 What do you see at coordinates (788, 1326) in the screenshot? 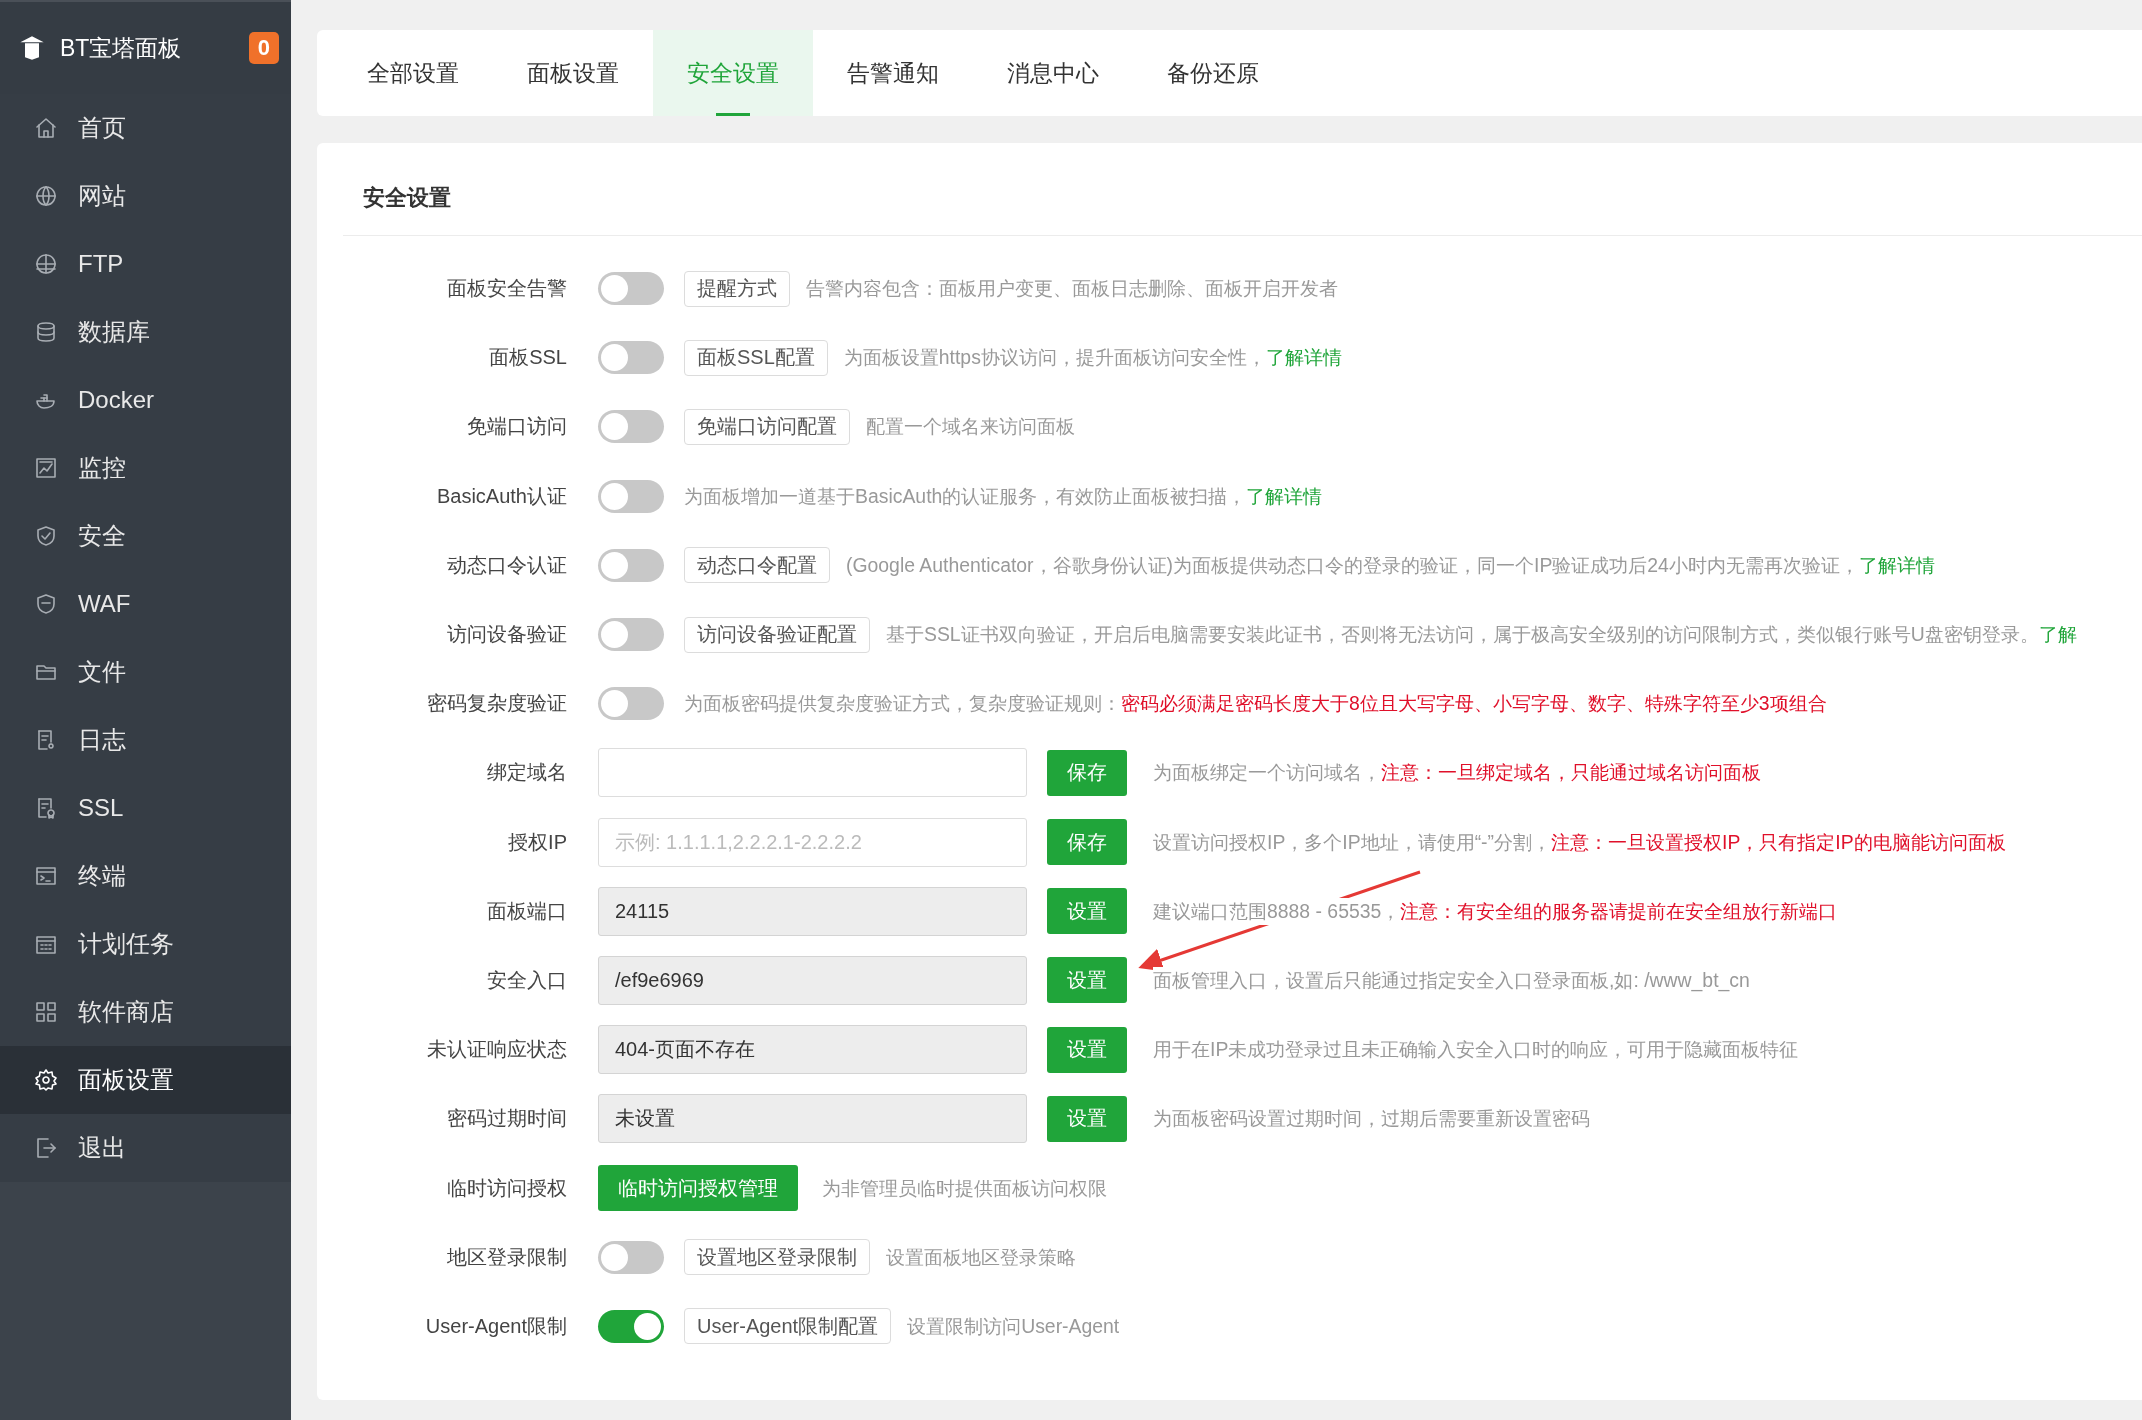
I see `config-button: User-Agent限制配置` at bounding box center [788, 1326].